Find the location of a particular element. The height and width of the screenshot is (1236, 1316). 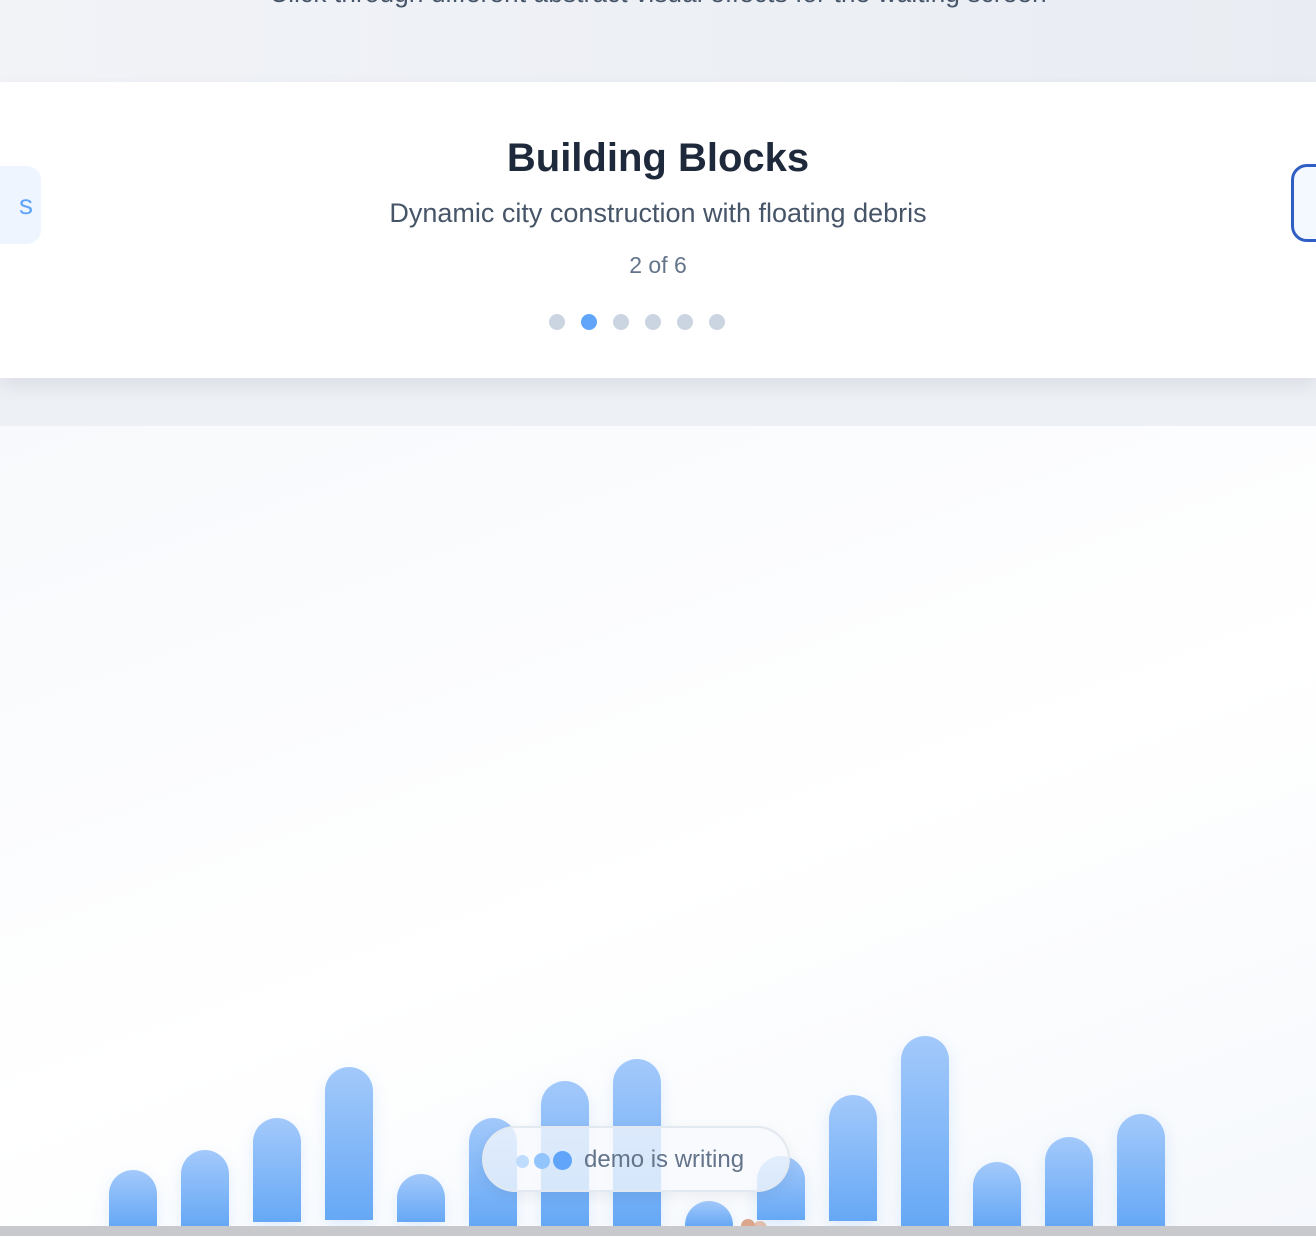

writing-status-text: demo is writing is located at coordinates (664, 1159).